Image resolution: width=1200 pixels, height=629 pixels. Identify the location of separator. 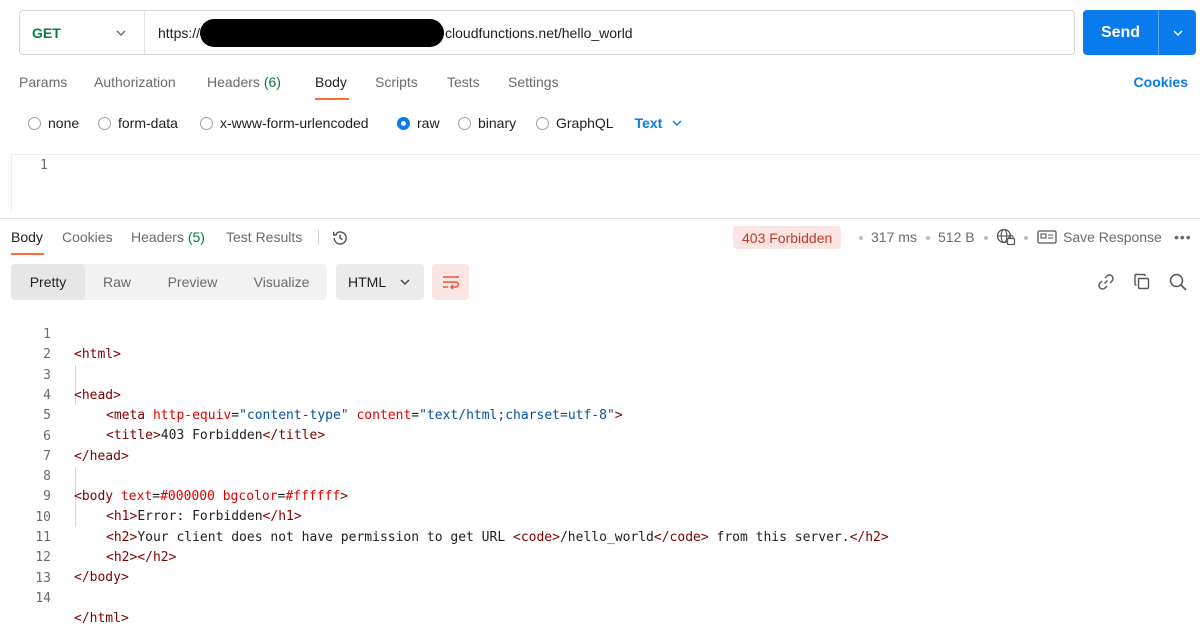
(318, 237).